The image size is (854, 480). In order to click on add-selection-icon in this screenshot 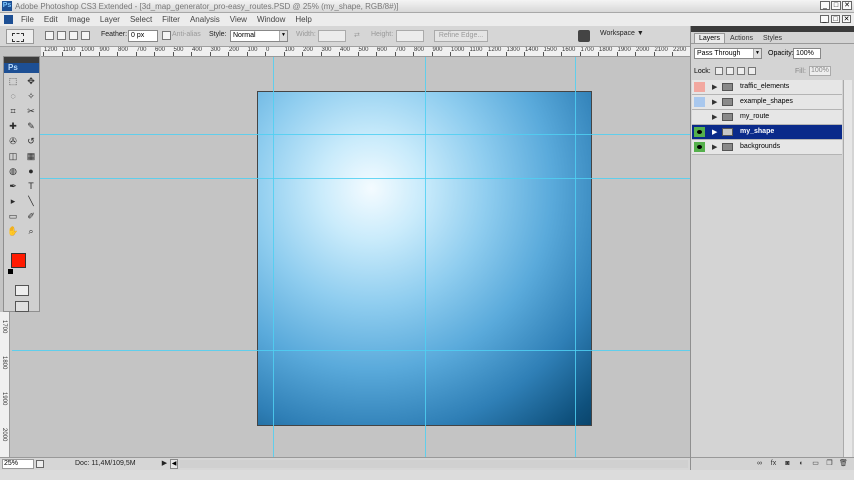, I will do `click(61, 35)`.